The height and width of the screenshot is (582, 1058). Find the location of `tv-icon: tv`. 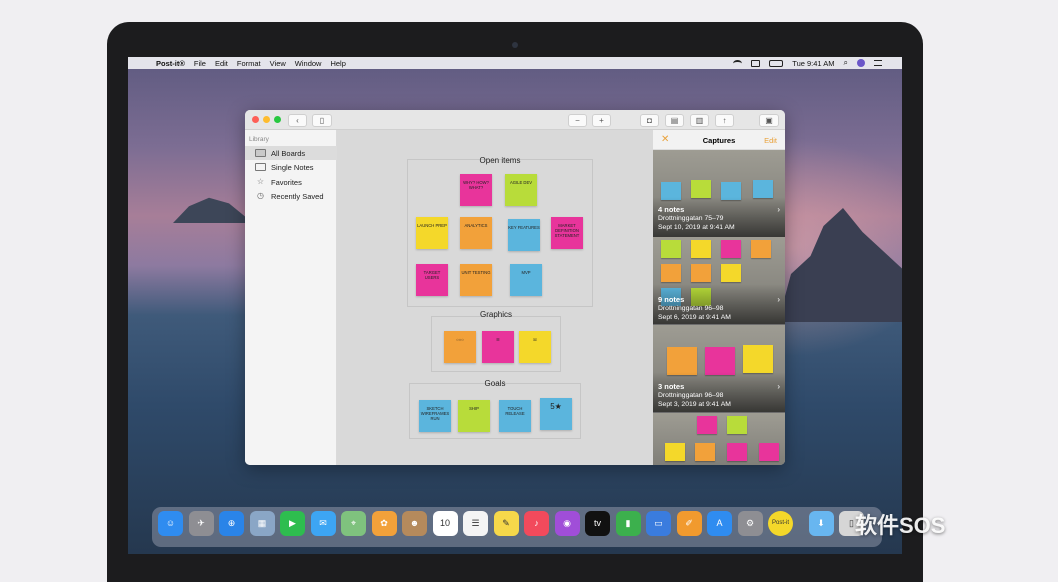

tv-icon: tv is located at coordinates (597, 523).